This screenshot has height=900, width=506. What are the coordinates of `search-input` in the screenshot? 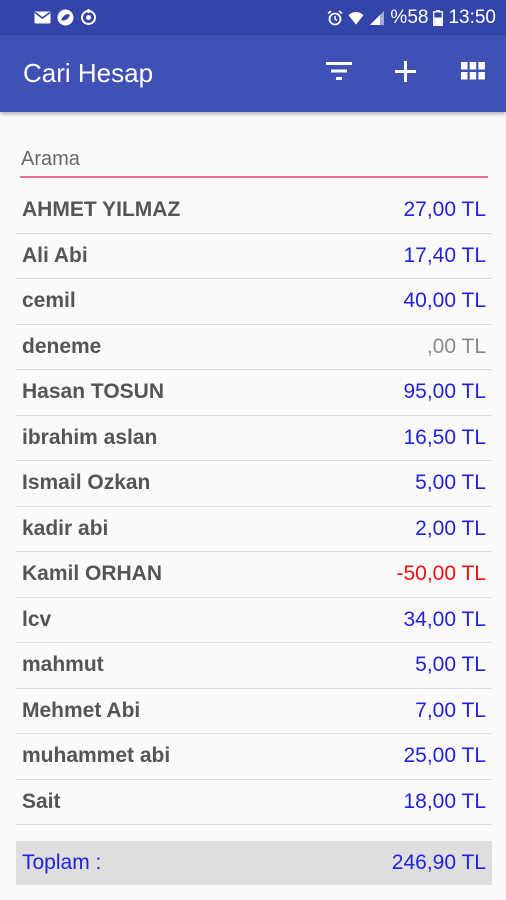 It's located at (254, 160).